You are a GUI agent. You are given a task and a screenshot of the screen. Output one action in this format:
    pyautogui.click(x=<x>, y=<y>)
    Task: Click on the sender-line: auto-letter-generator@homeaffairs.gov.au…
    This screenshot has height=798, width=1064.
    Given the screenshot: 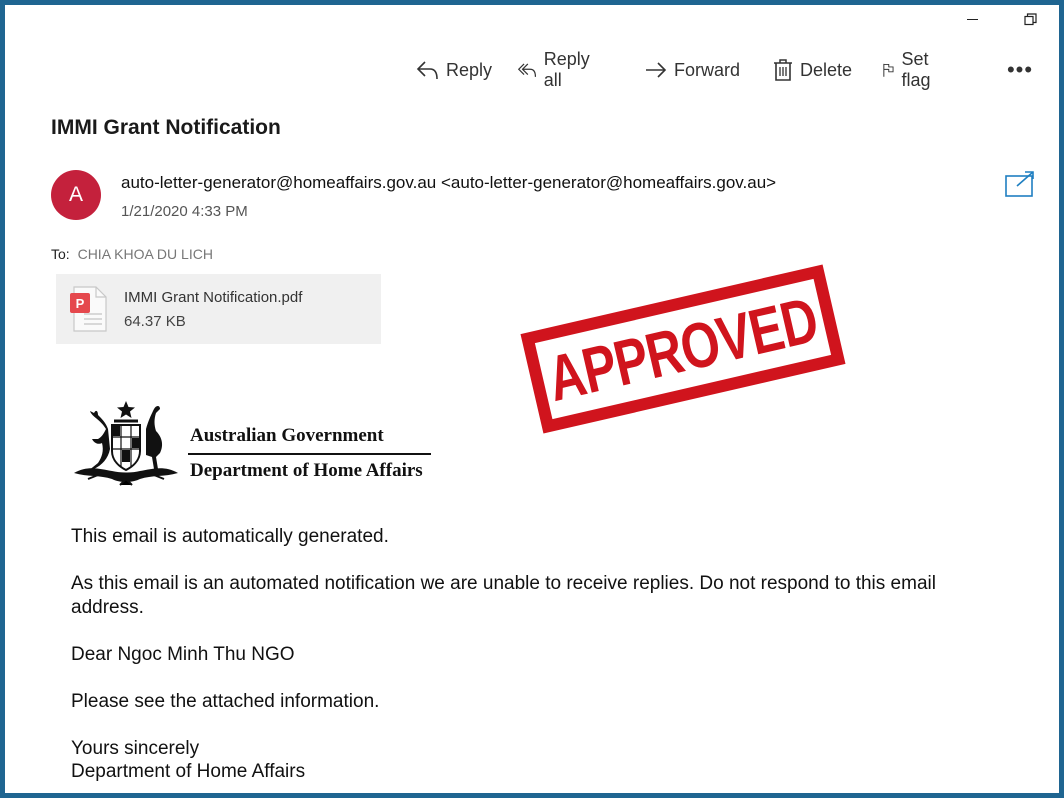 What is the action you would take?
    pyautogui.click(x=448, y=183)
    